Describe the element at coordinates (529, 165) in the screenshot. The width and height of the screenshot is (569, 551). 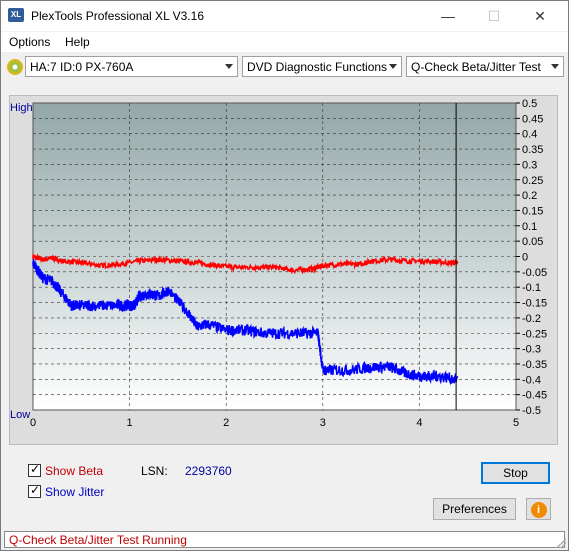
I see `y-tick-label: 0.3` at that location.